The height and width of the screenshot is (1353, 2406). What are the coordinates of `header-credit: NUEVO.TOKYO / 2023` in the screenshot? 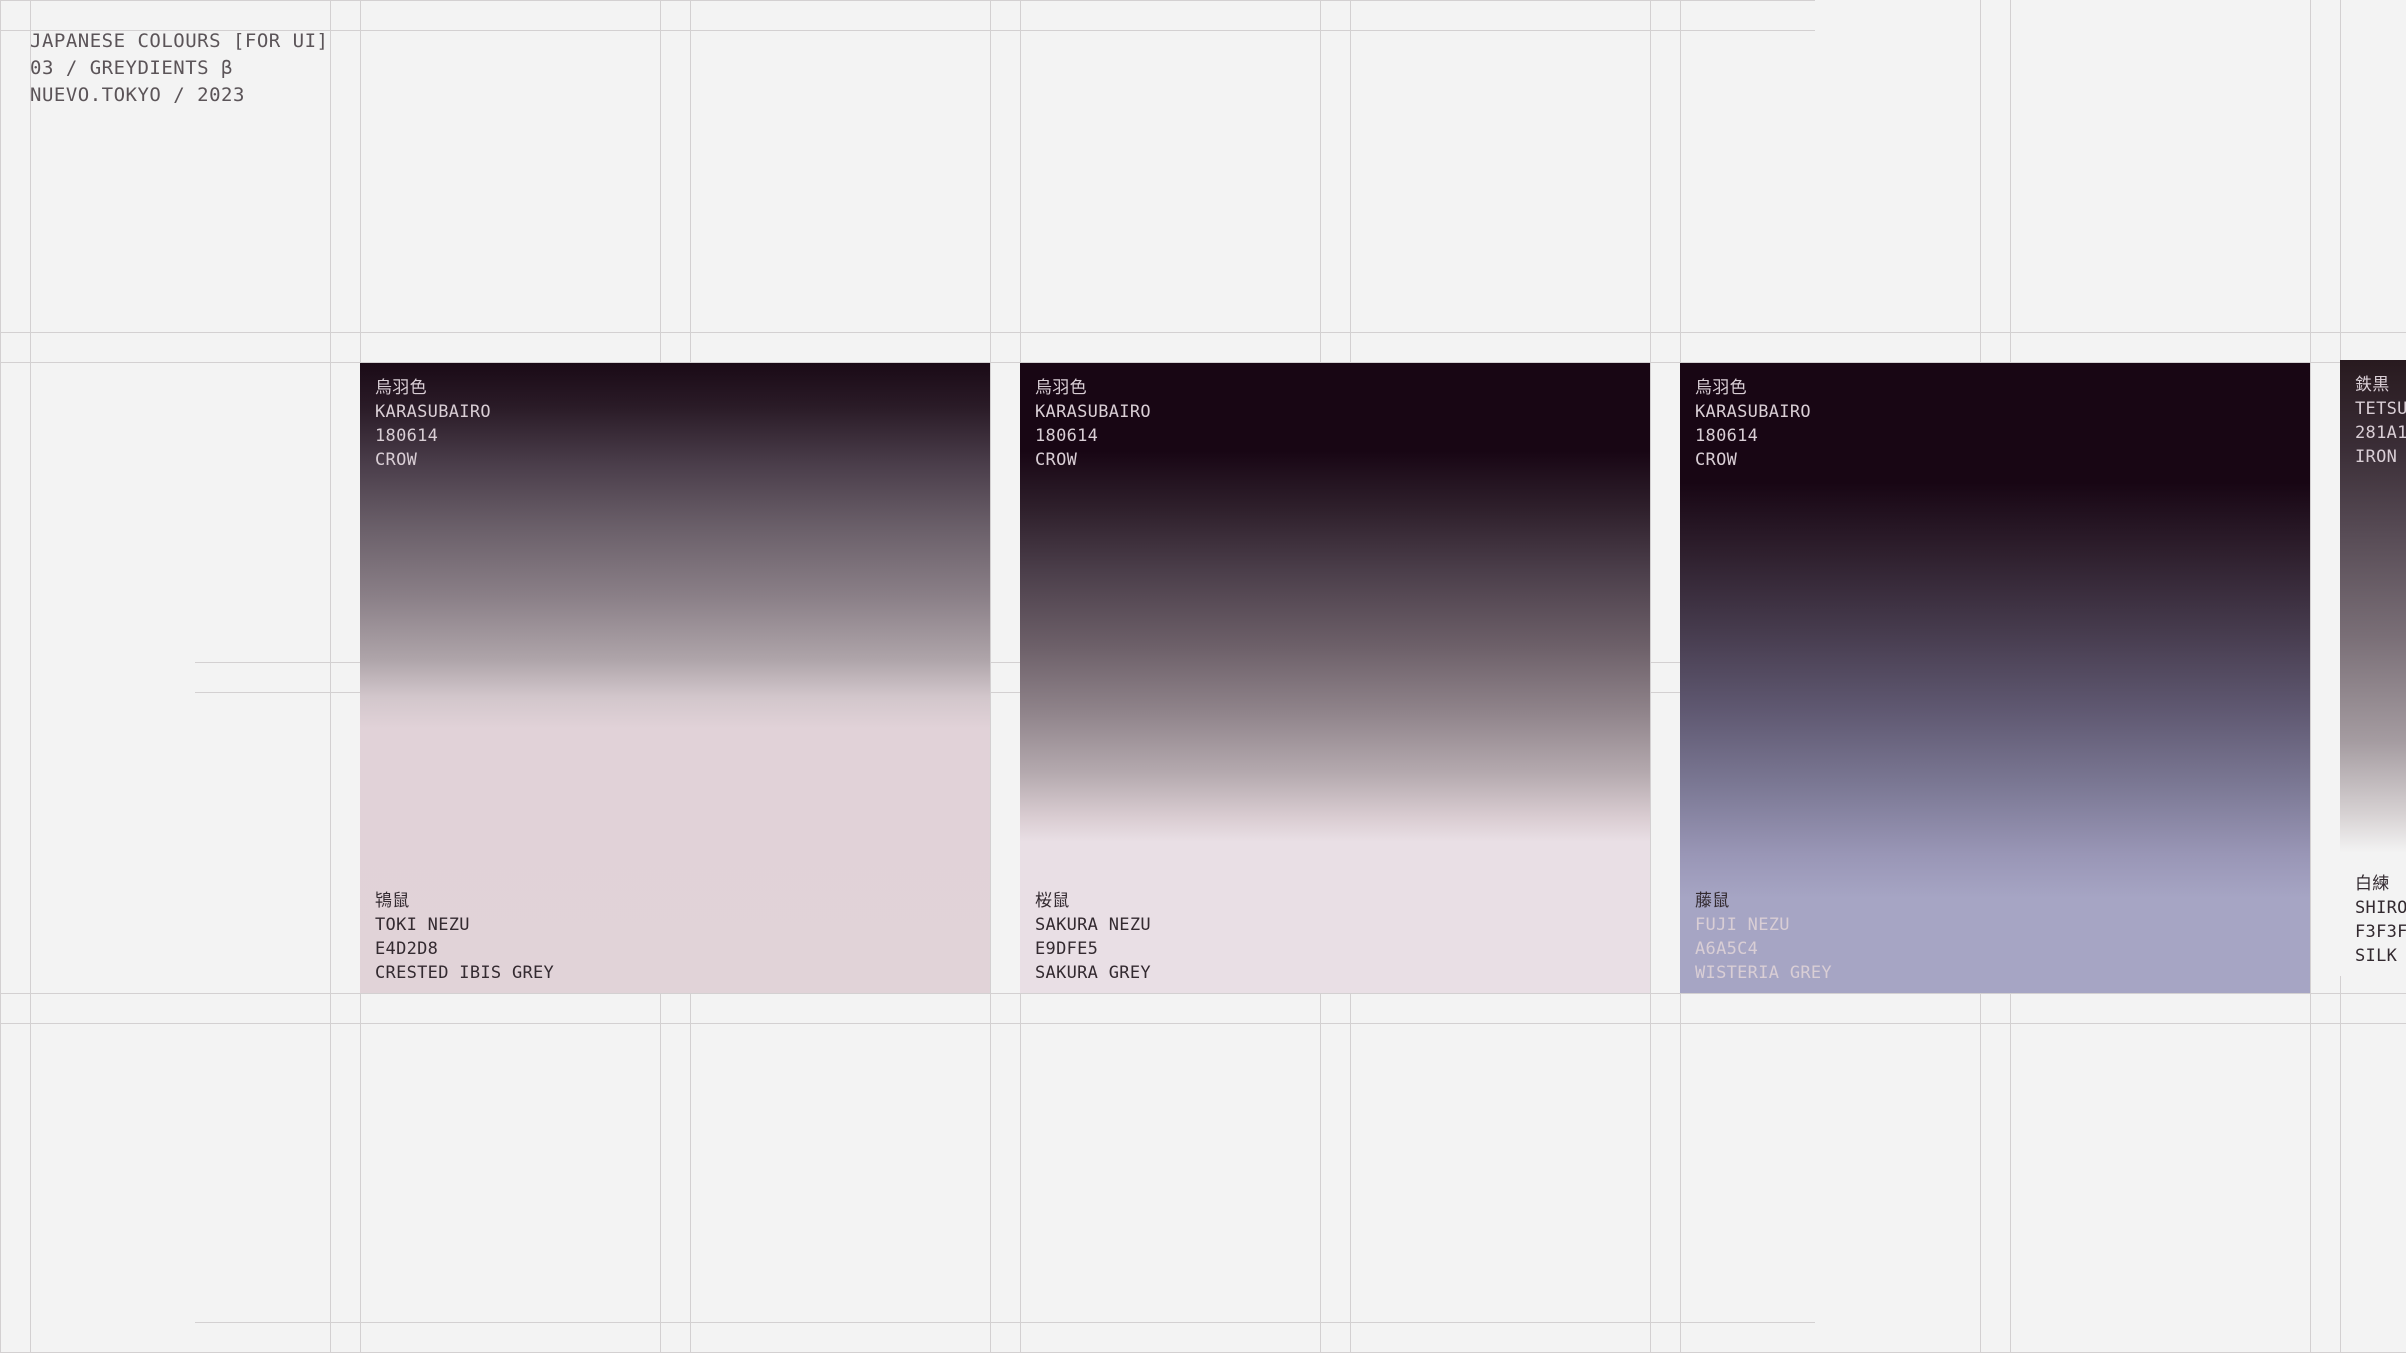 It's located at (137, 95).